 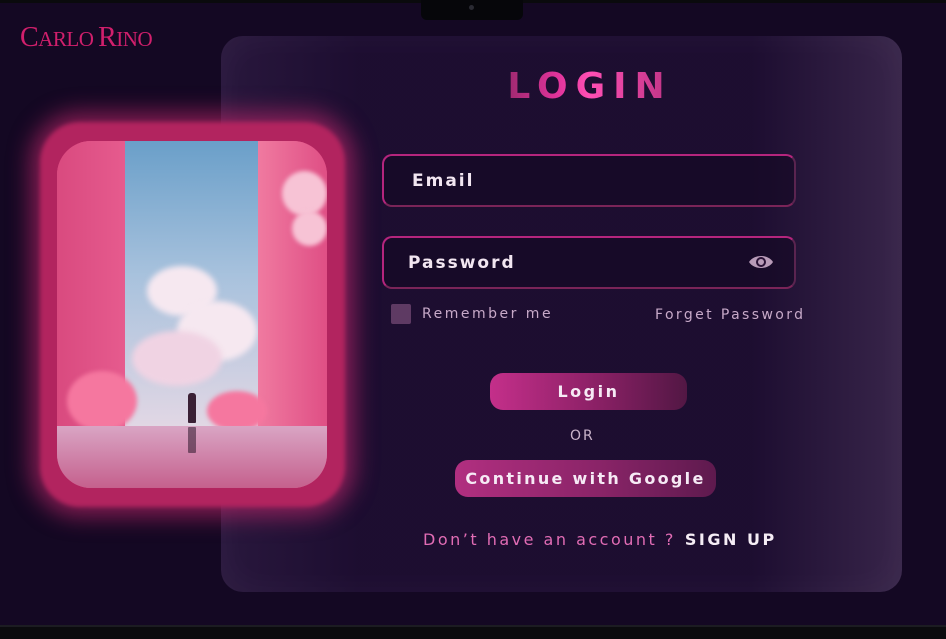 What do you see at coordinates (590, 86) in the screenshot?
I see `login-title: LOGIN` at bounding box center [590, 86].